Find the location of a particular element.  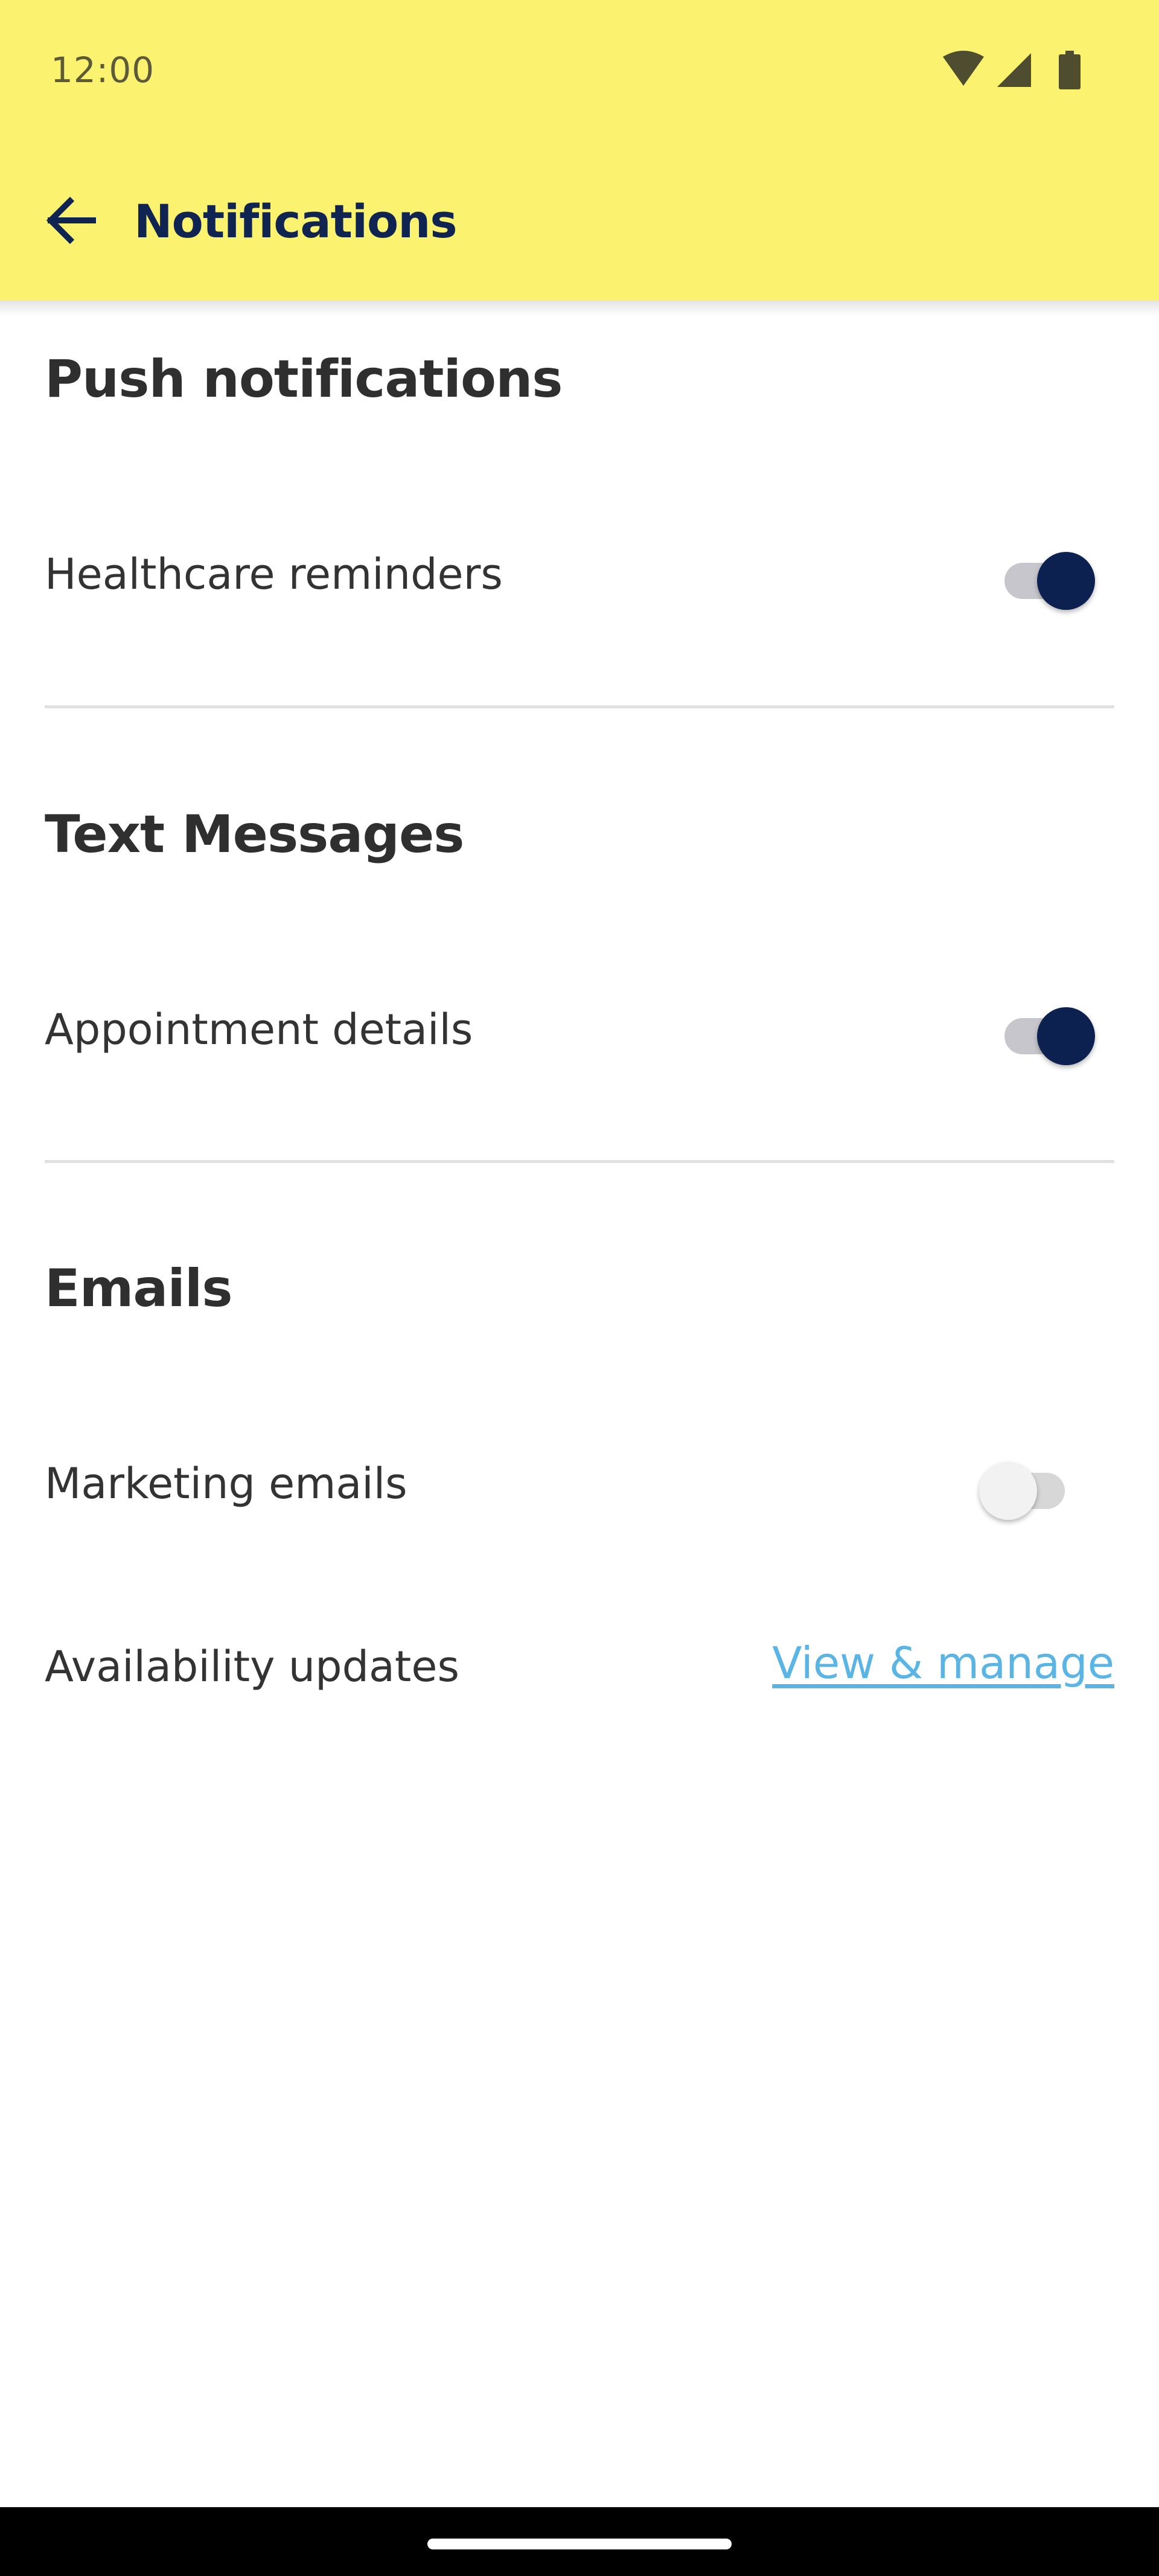

marketing-emails-label: Marketing emails is located at coordinates (226, 1483).